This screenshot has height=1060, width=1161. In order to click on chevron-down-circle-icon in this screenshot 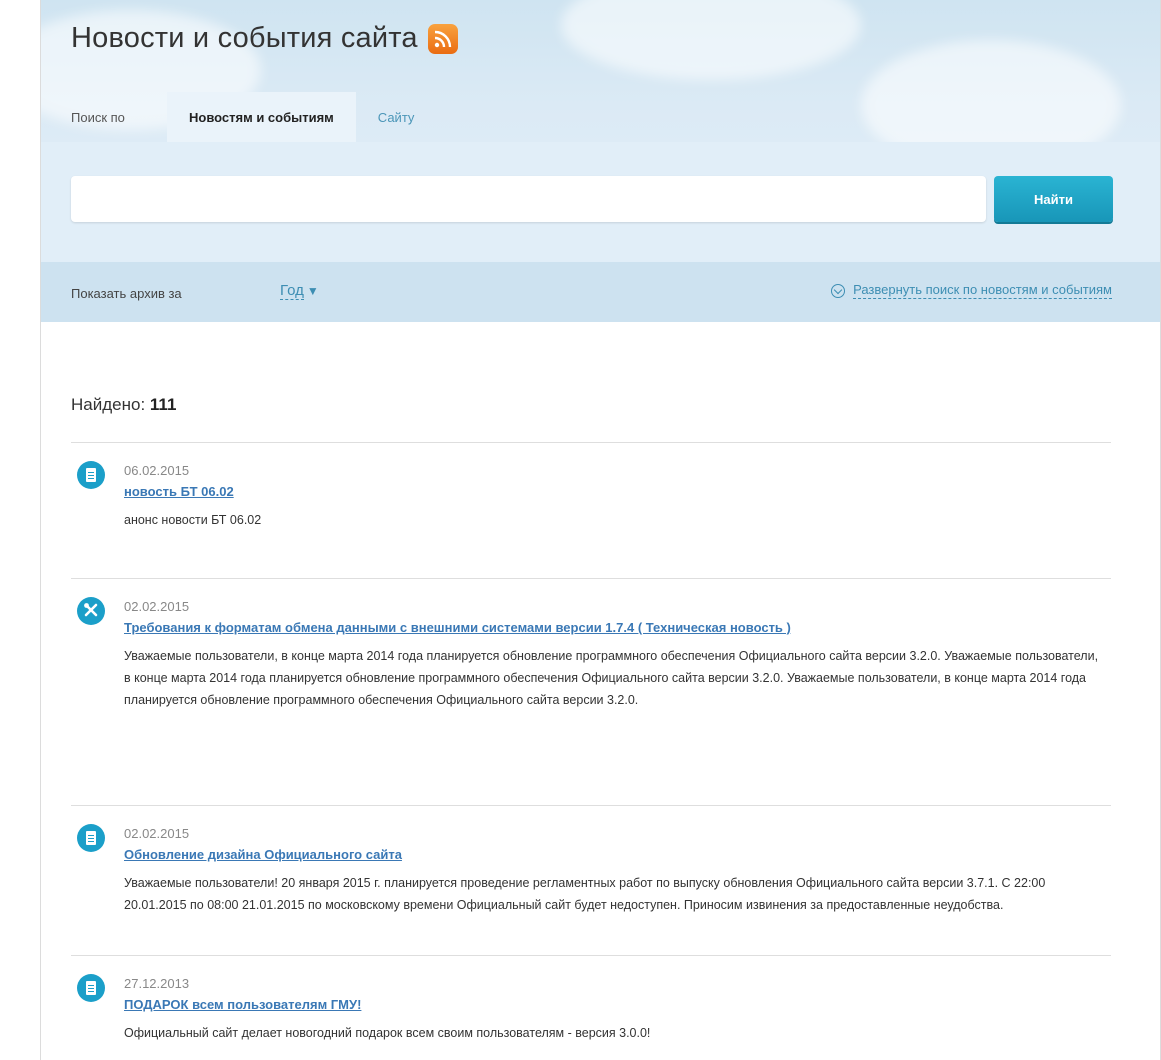, I will do `click(838, 290)`.